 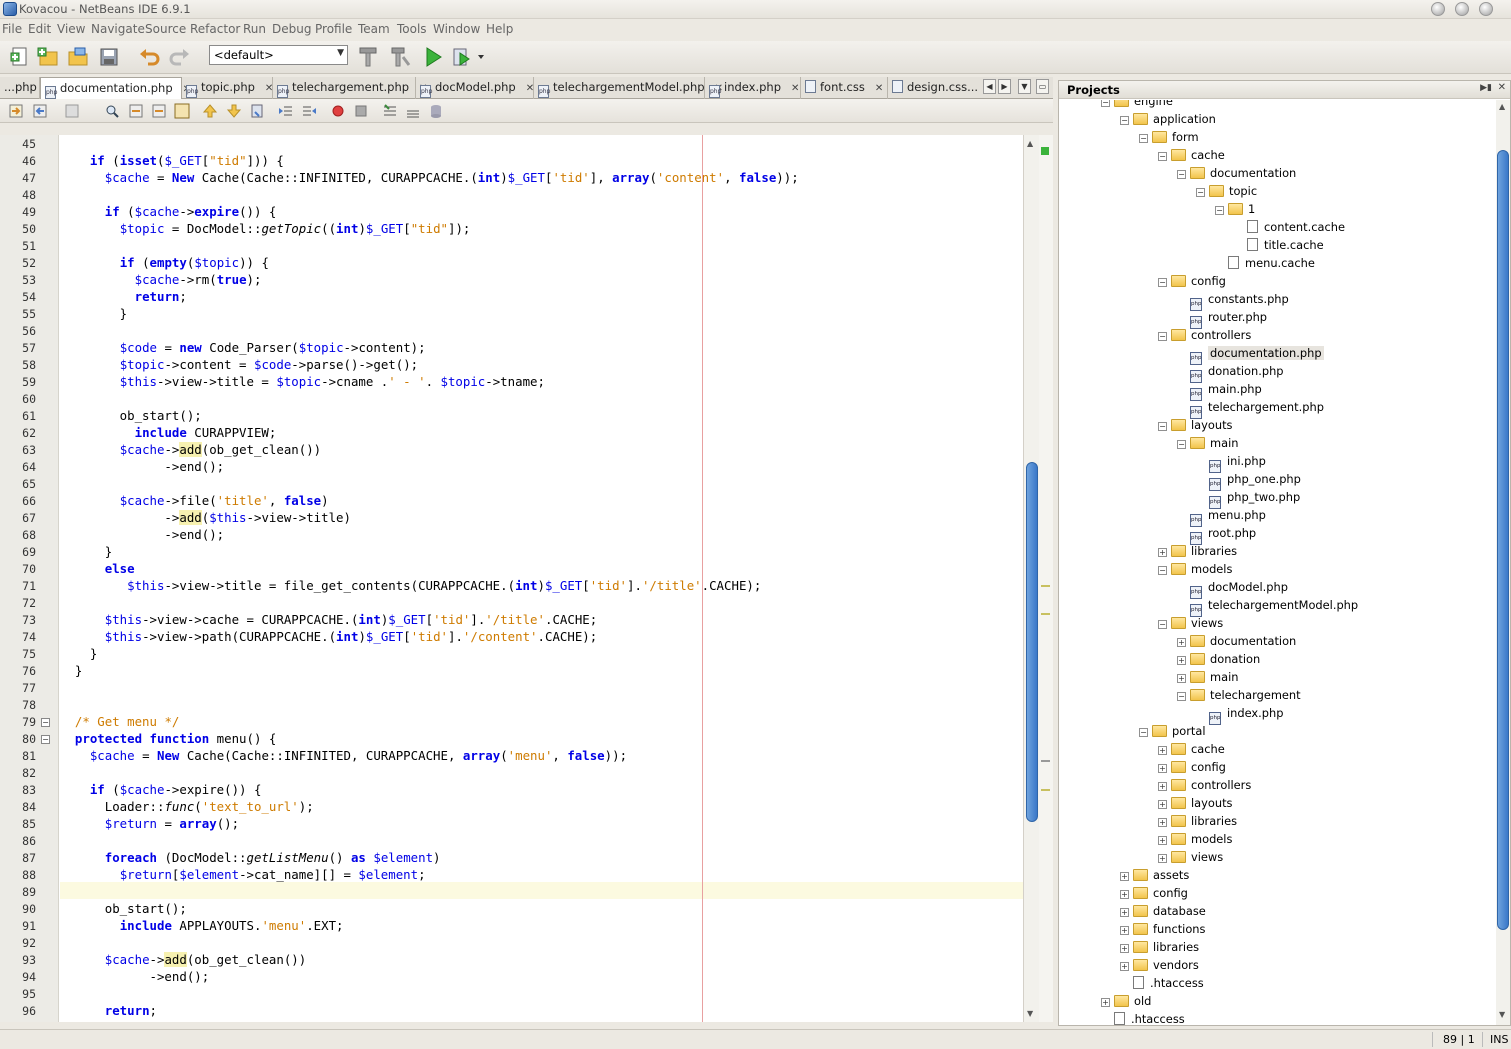 What do you see at coordinates (291, 29) in the screenshot?
I see `menu-debug: Debug` at bounding box center [291, 29].